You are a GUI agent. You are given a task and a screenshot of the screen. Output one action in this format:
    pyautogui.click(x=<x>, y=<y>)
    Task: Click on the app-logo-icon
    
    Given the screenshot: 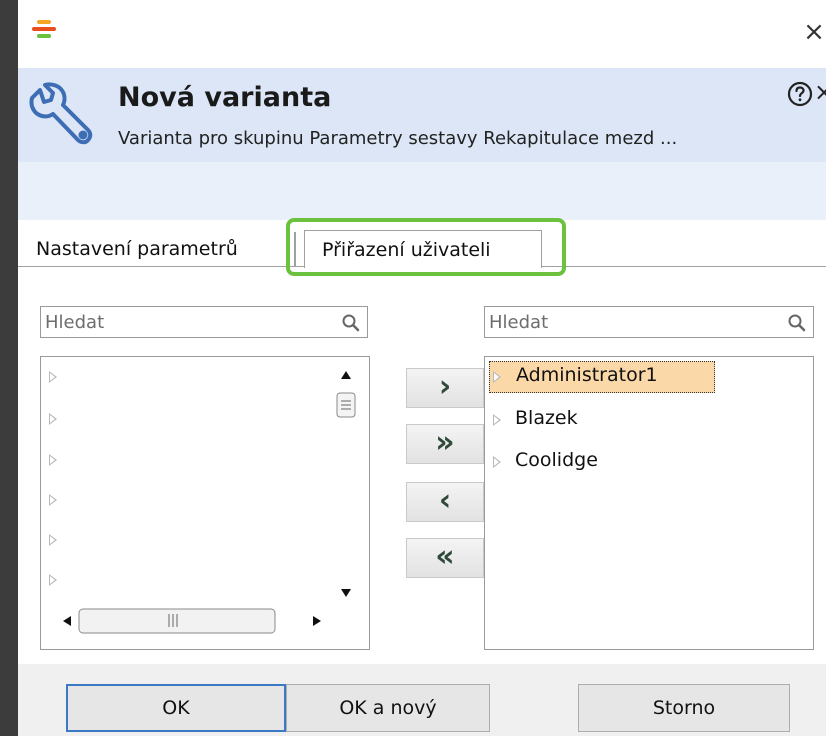 What is the action you would take?
    pyautogui.click(x=44, y=30)
    